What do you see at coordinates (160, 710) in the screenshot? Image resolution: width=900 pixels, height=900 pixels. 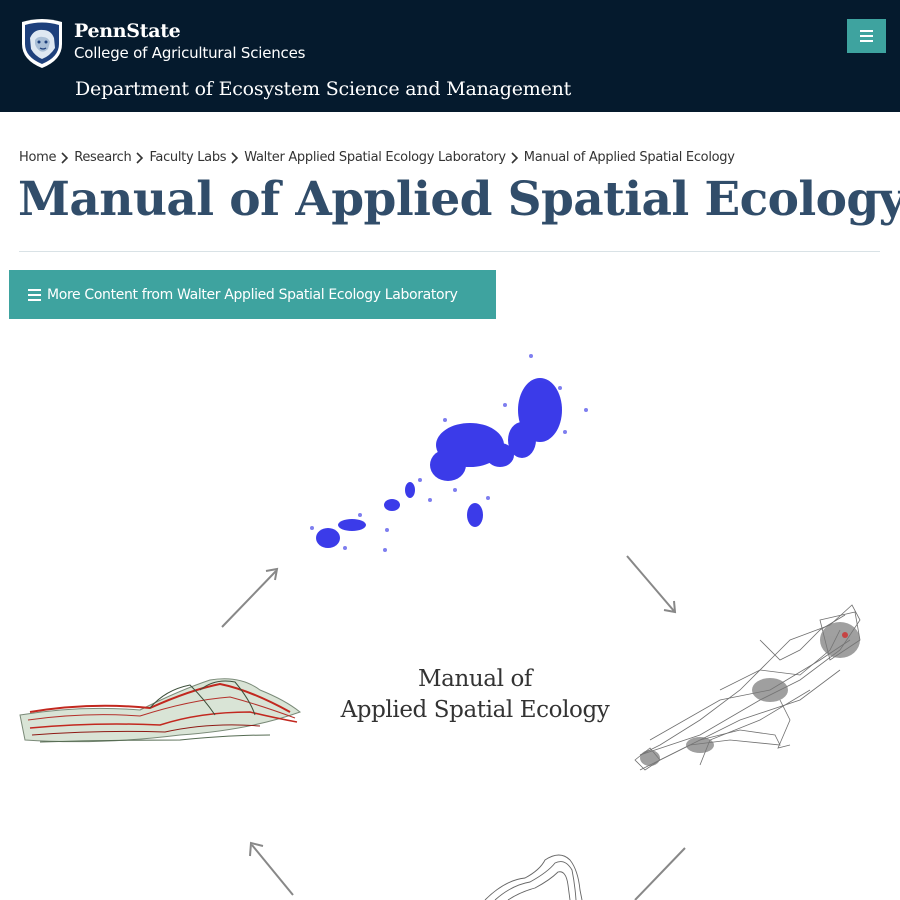 I see `surface-graphic` at bounding box center [160, 710].